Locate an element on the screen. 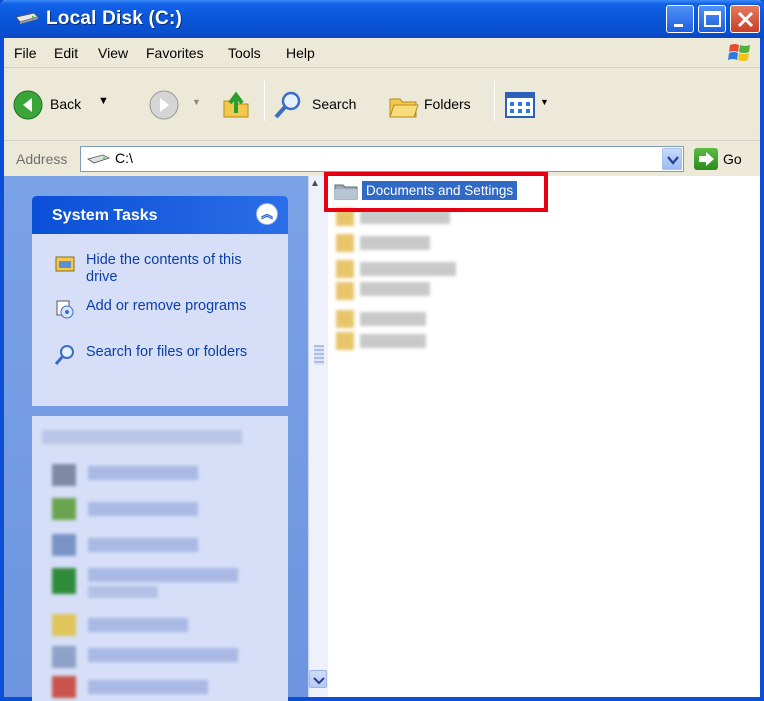 This screenshot has height=701, width=764. task-label: Add or remove programs is located at coordinates (166, 306).